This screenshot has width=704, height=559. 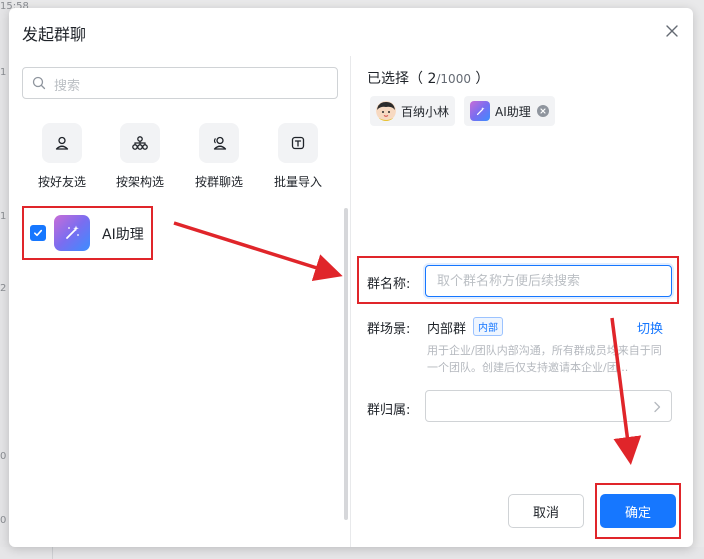 What do you see at coordinates (346, 364) in the screenshot?
I see `left-panel-scrollbar` at bounding box center [346, 364].